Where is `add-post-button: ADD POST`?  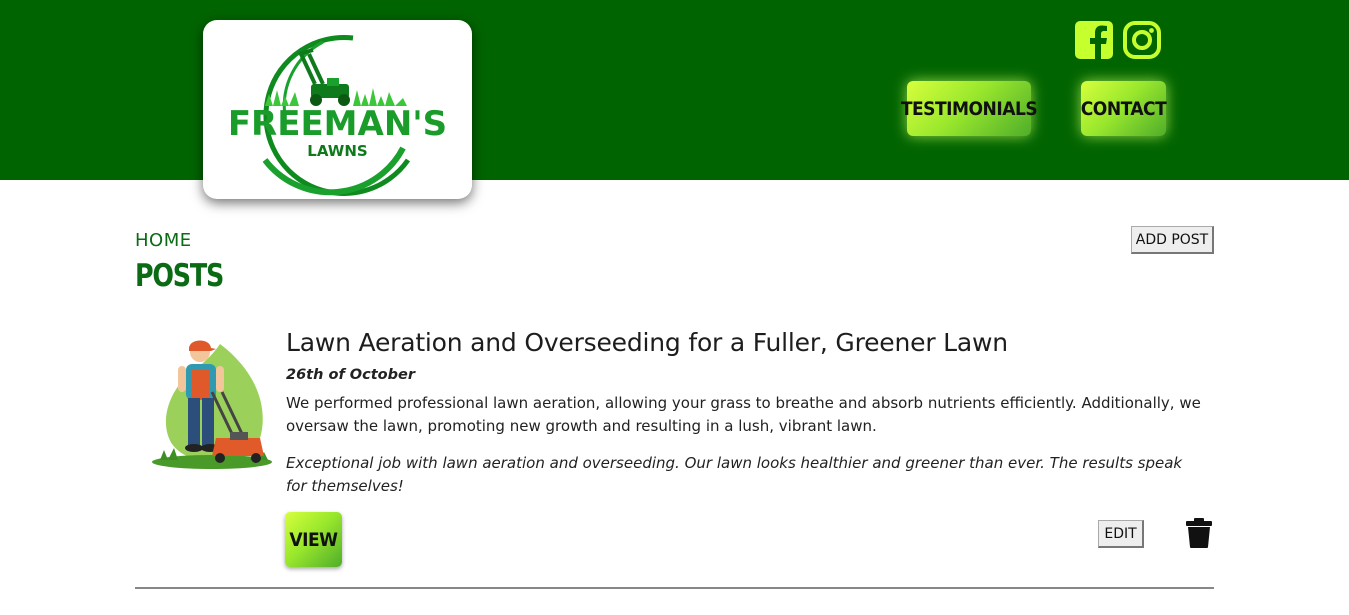 add-post-button: ADD POST is located at coordinates (1172, 240).